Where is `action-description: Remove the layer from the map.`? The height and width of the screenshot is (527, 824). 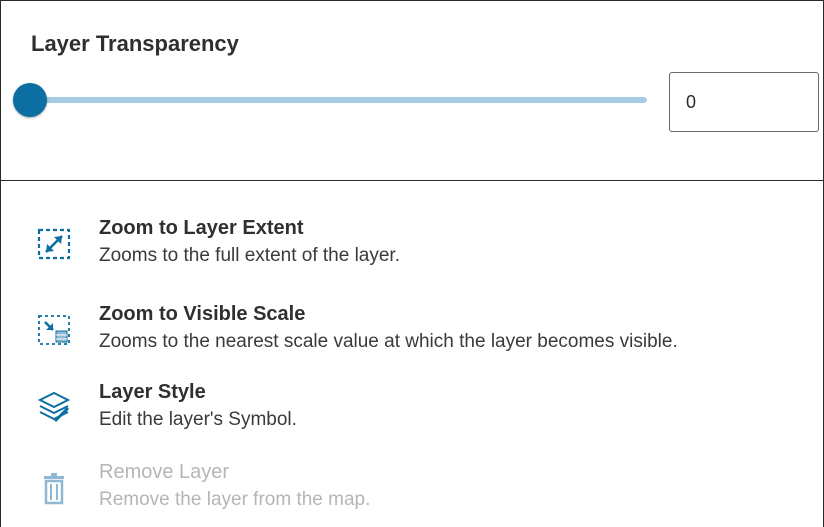
action-description: Remove the layer from the map. is located at coordinates (235, 499).